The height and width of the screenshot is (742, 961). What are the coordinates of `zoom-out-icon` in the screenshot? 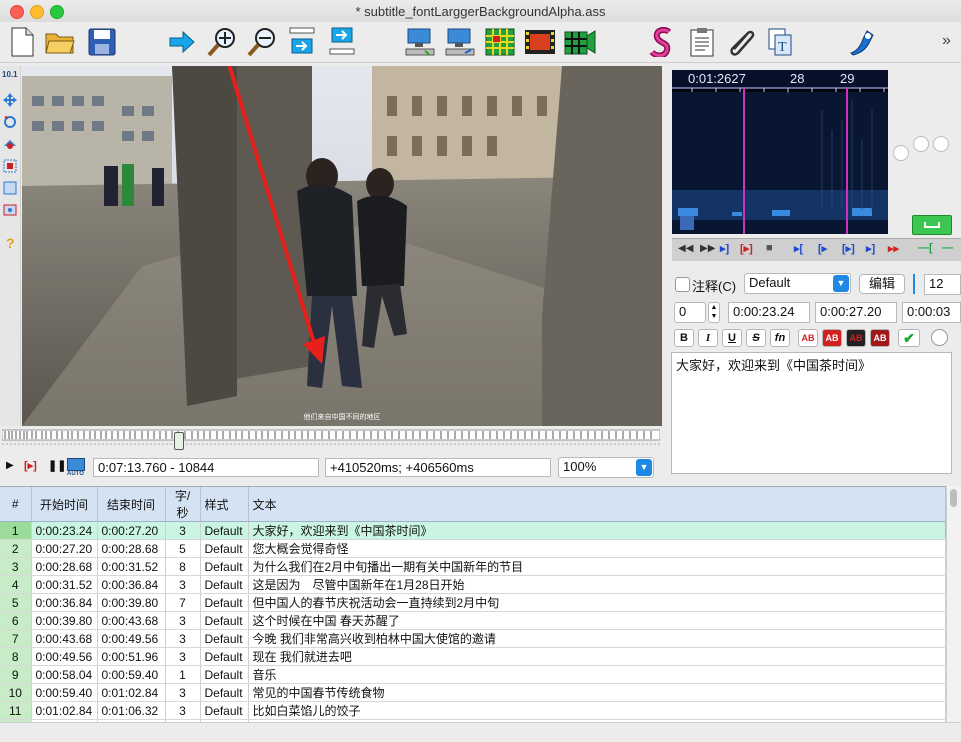 It's located at (262, 42).